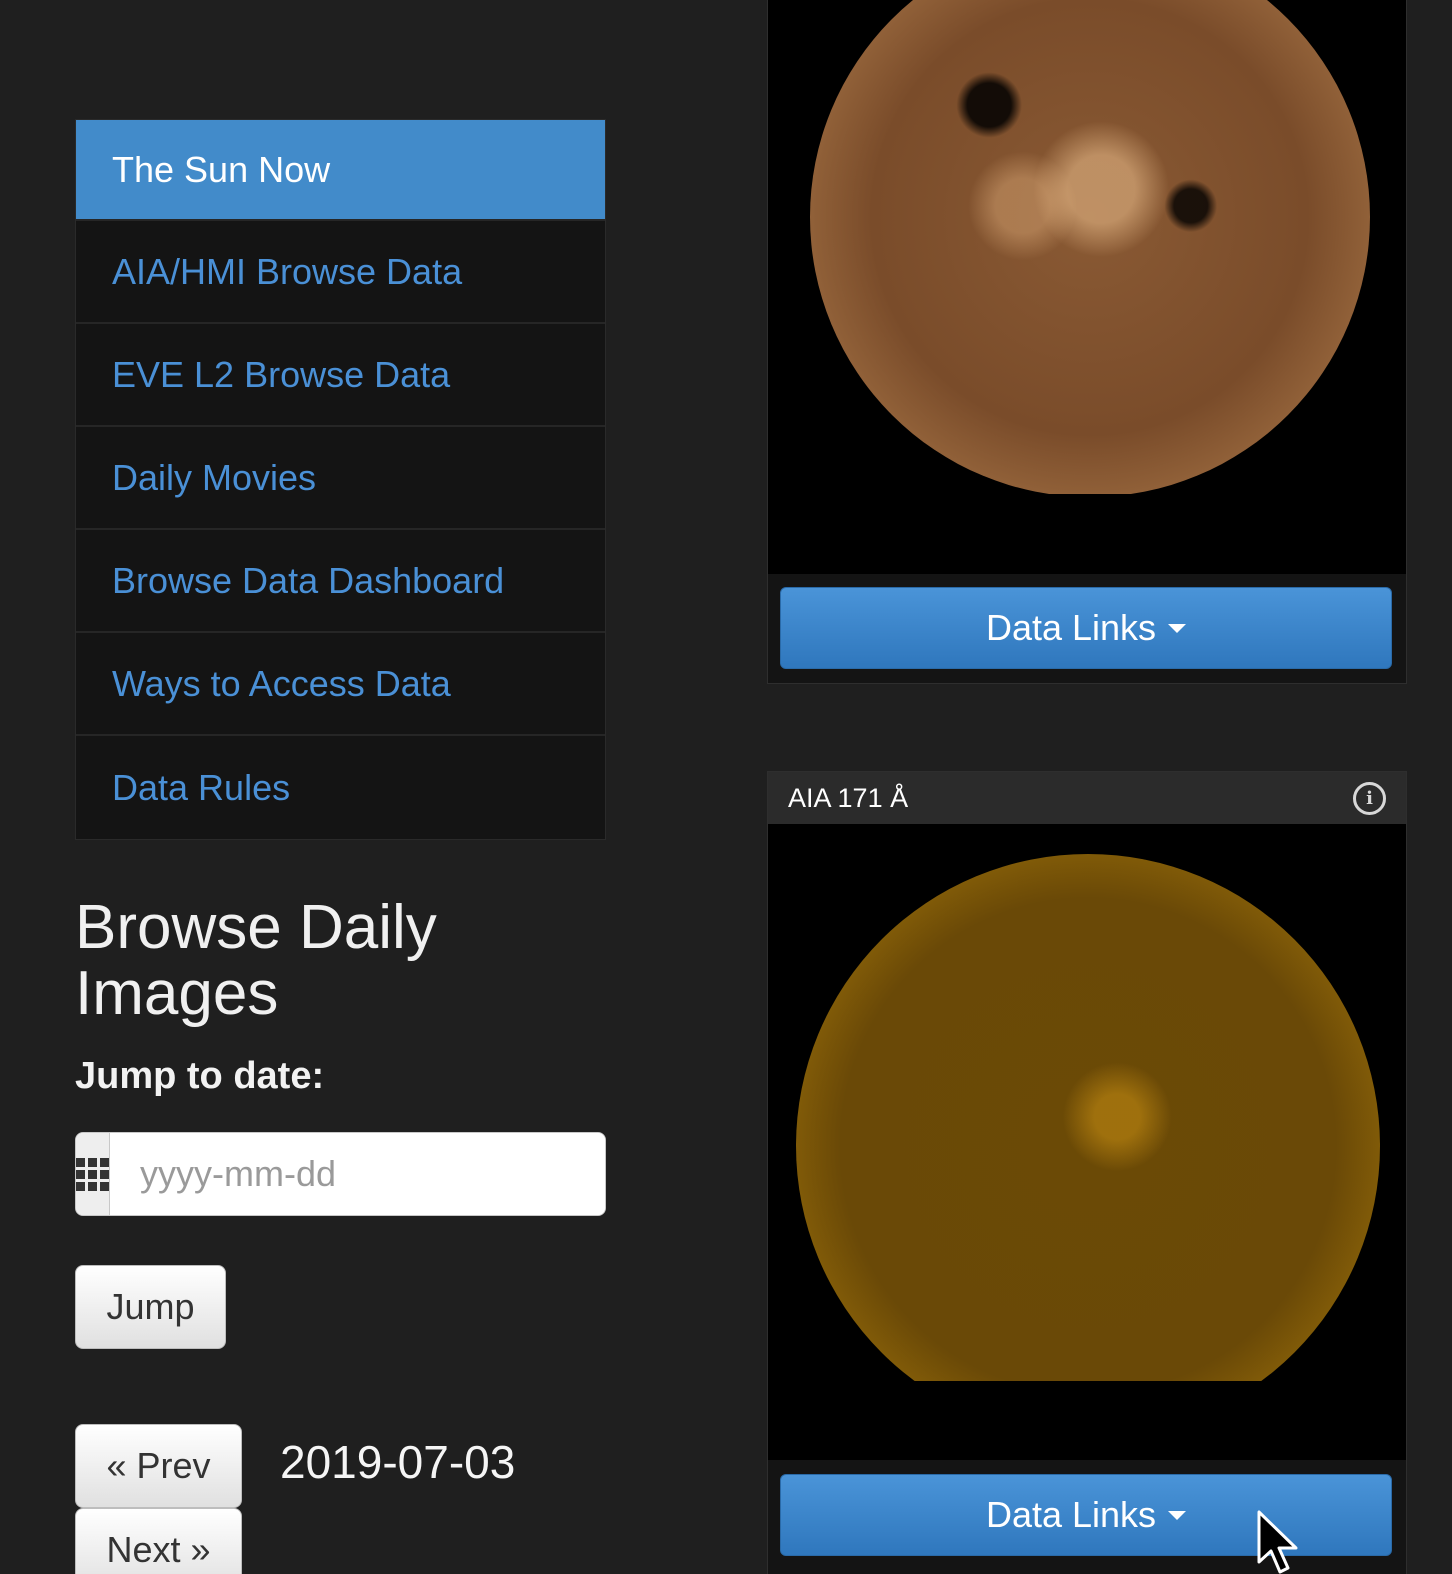  What do you see at coordinates (1277, 1542) in the screenshot?
I see `mouse-cursor-icon` at bounding box center [1277, 1542].